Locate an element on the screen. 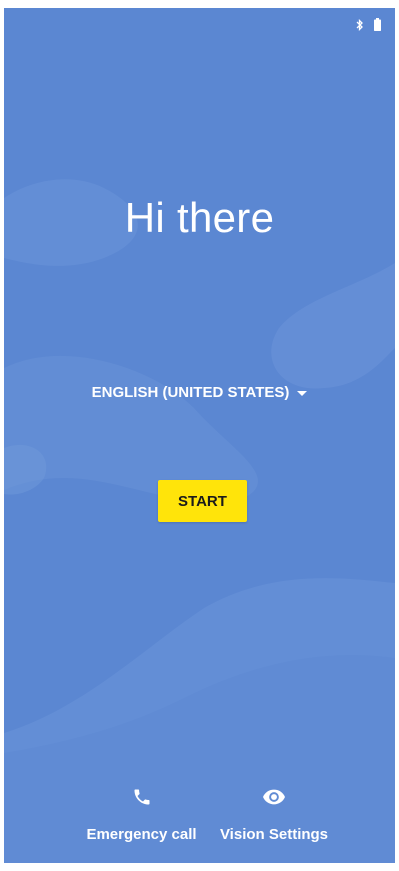 This screenshot has height=871, width=399. status-bar is located at coordinates (368, 24).